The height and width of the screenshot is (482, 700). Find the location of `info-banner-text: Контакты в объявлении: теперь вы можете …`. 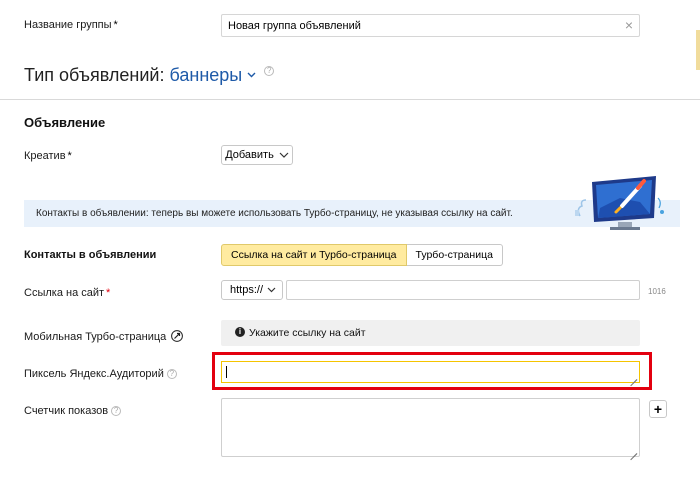

info-banner-text: Контакты в объявлении: теперь вы можете … is located at coordinates (274, 213).